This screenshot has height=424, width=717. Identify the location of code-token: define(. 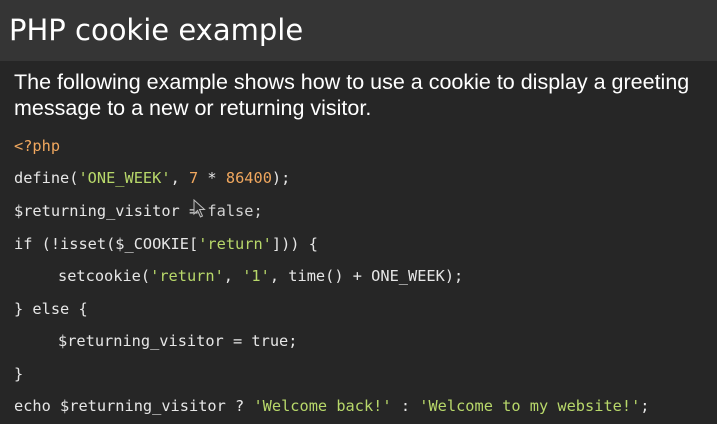
(46, 178).